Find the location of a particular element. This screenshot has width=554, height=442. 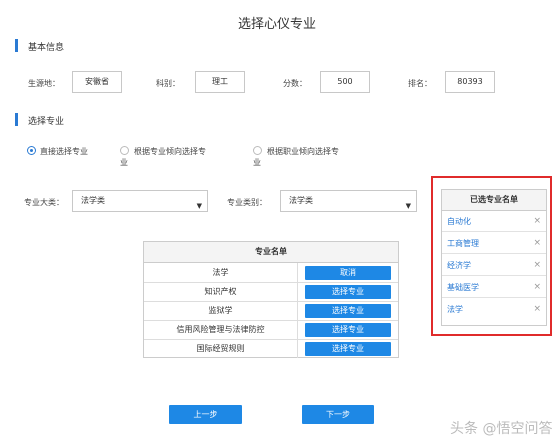

subject-label: 科别： is located at coordinates (168, 83).